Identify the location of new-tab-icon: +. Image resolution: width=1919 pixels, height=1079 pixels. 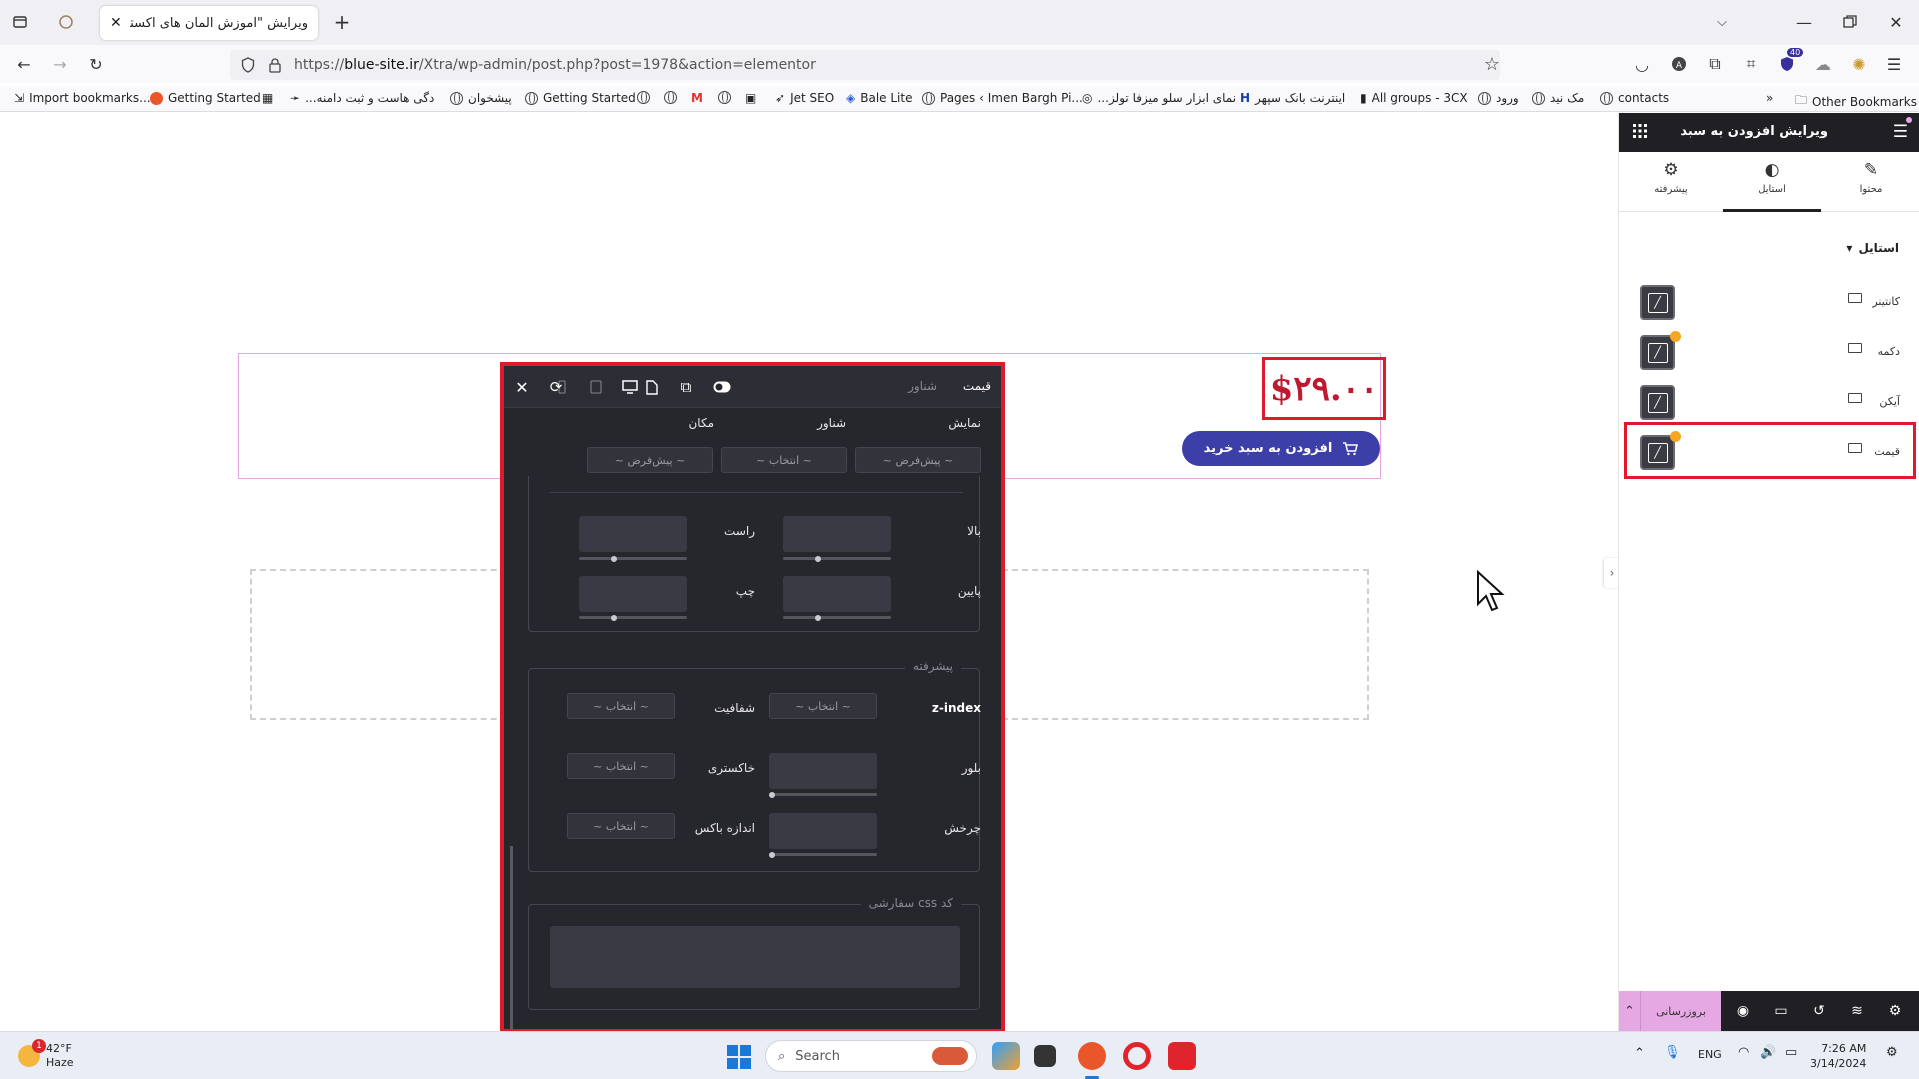
(342, 22).